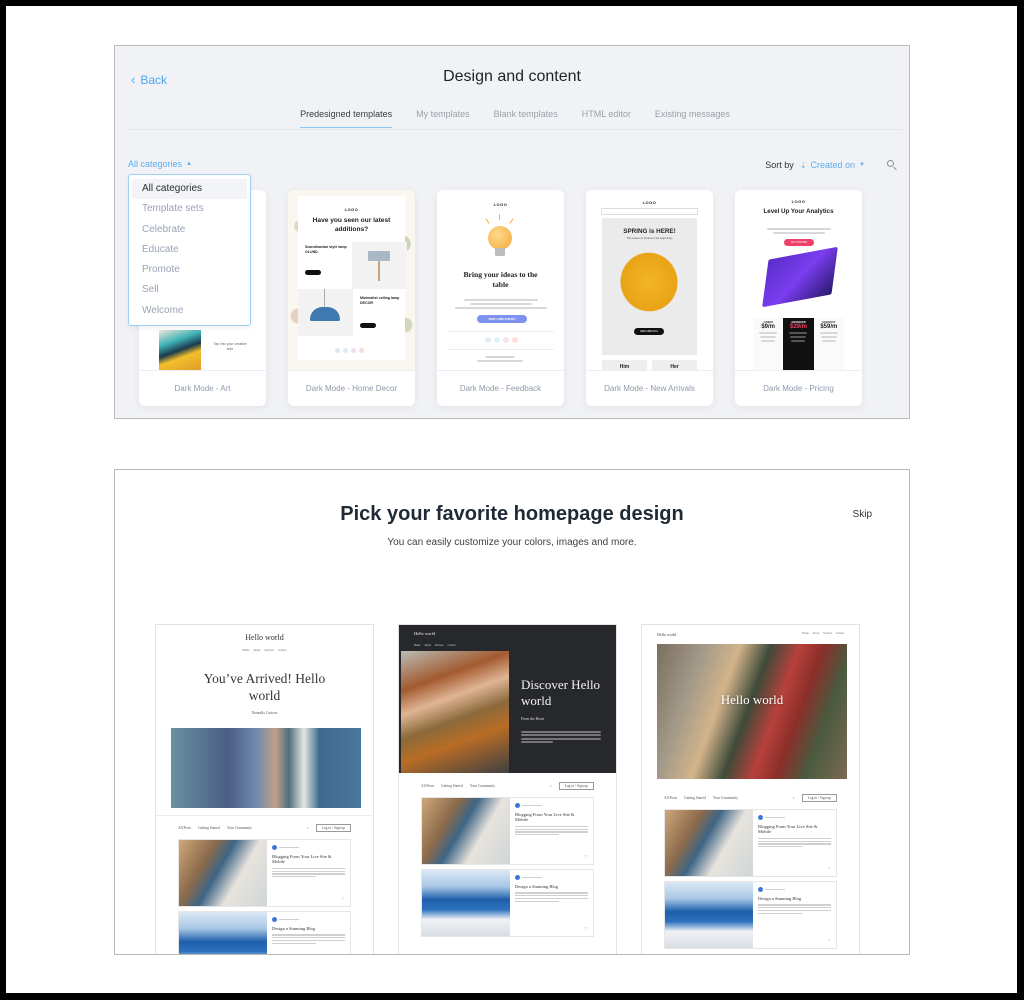 Image resolution: width=1024 pixels, height=1000 pixels. Describe the element at coordinates (230, 347) in the screenshot. I see `art-thumb-text: Tap into your creative side` at that location.